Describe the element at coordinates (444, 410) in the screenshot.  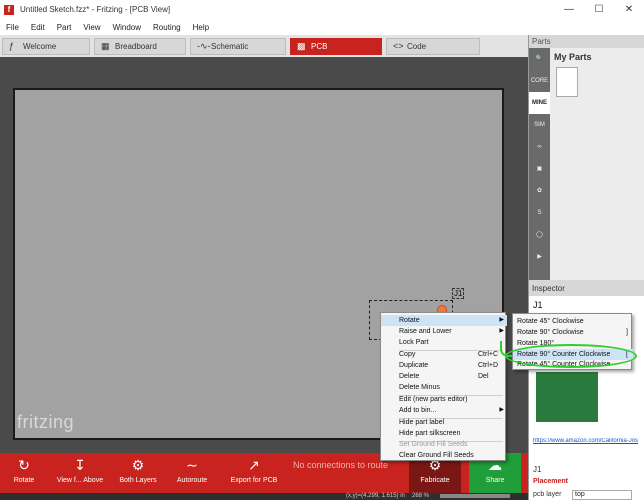
I see `menu-item-add-to-bin: Add to bin... ▶` at that location.